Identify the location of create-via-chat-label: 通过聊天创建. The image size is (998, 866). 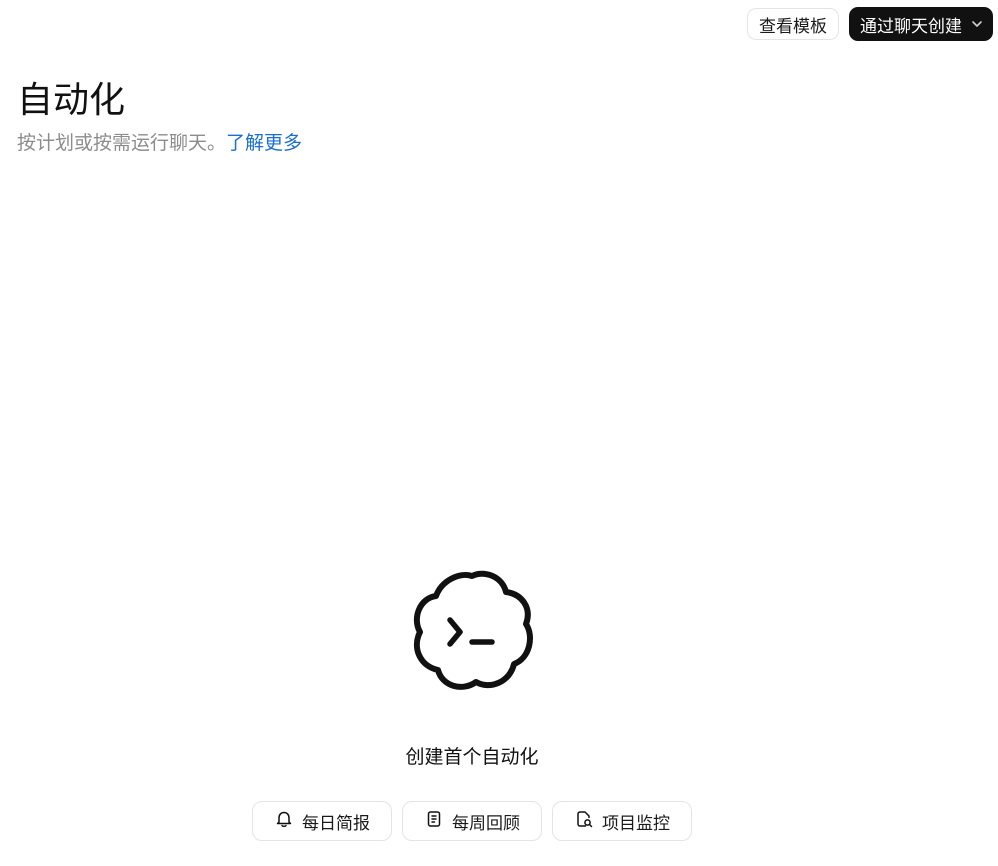
(911, 26).